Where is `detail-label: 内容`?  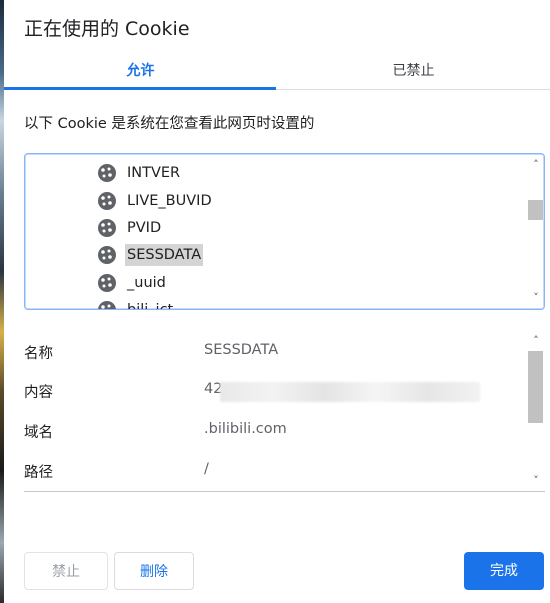 detail-label: 内容 is located at coordinates (38, 393).